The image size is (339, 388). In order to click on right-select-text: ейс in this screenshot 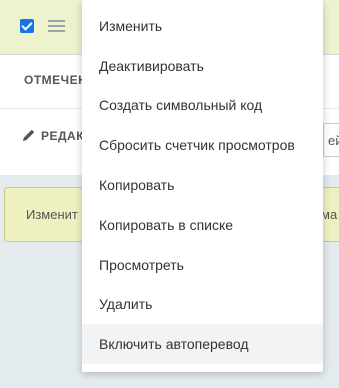, I will do `click(333, 140)`.